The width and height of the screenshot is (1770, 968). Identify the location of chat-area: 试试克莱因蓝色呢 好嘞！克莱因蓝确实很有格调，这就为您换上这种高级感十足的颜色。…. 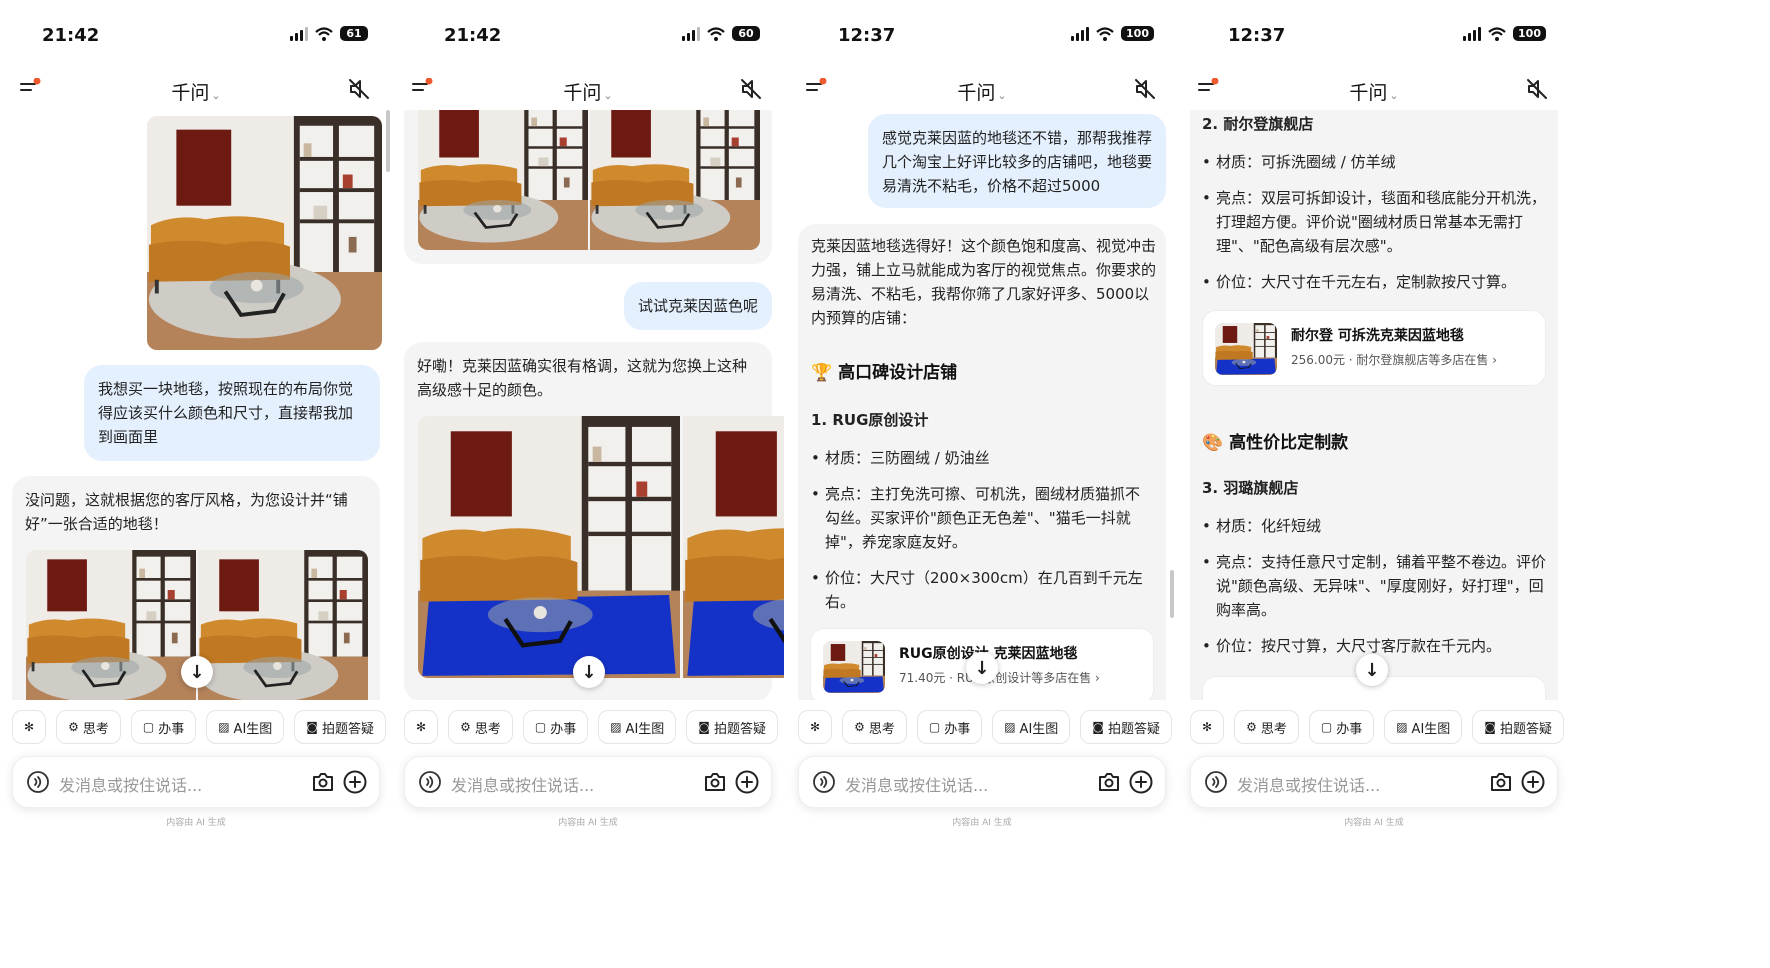
(588, 405).